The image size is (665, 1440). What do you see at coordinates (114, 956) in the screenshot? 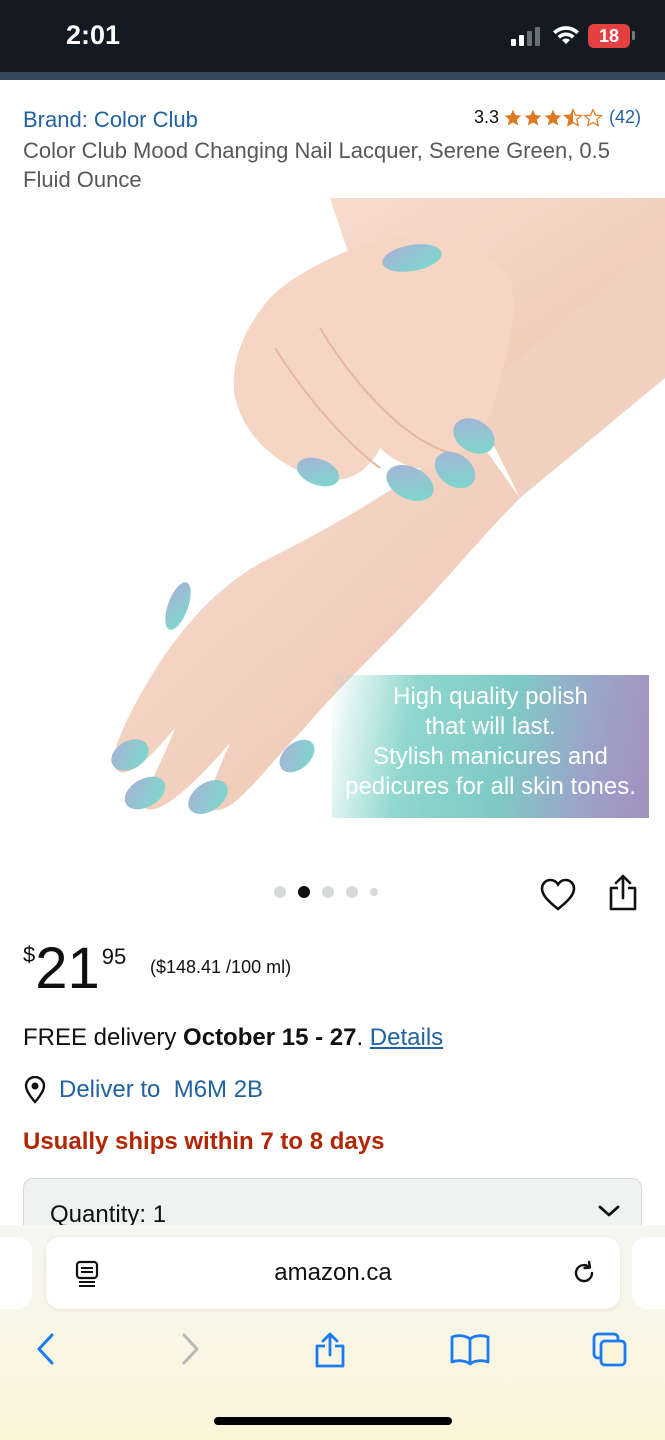
I see `price-fraction: 95` at bounding box center [114, 956].